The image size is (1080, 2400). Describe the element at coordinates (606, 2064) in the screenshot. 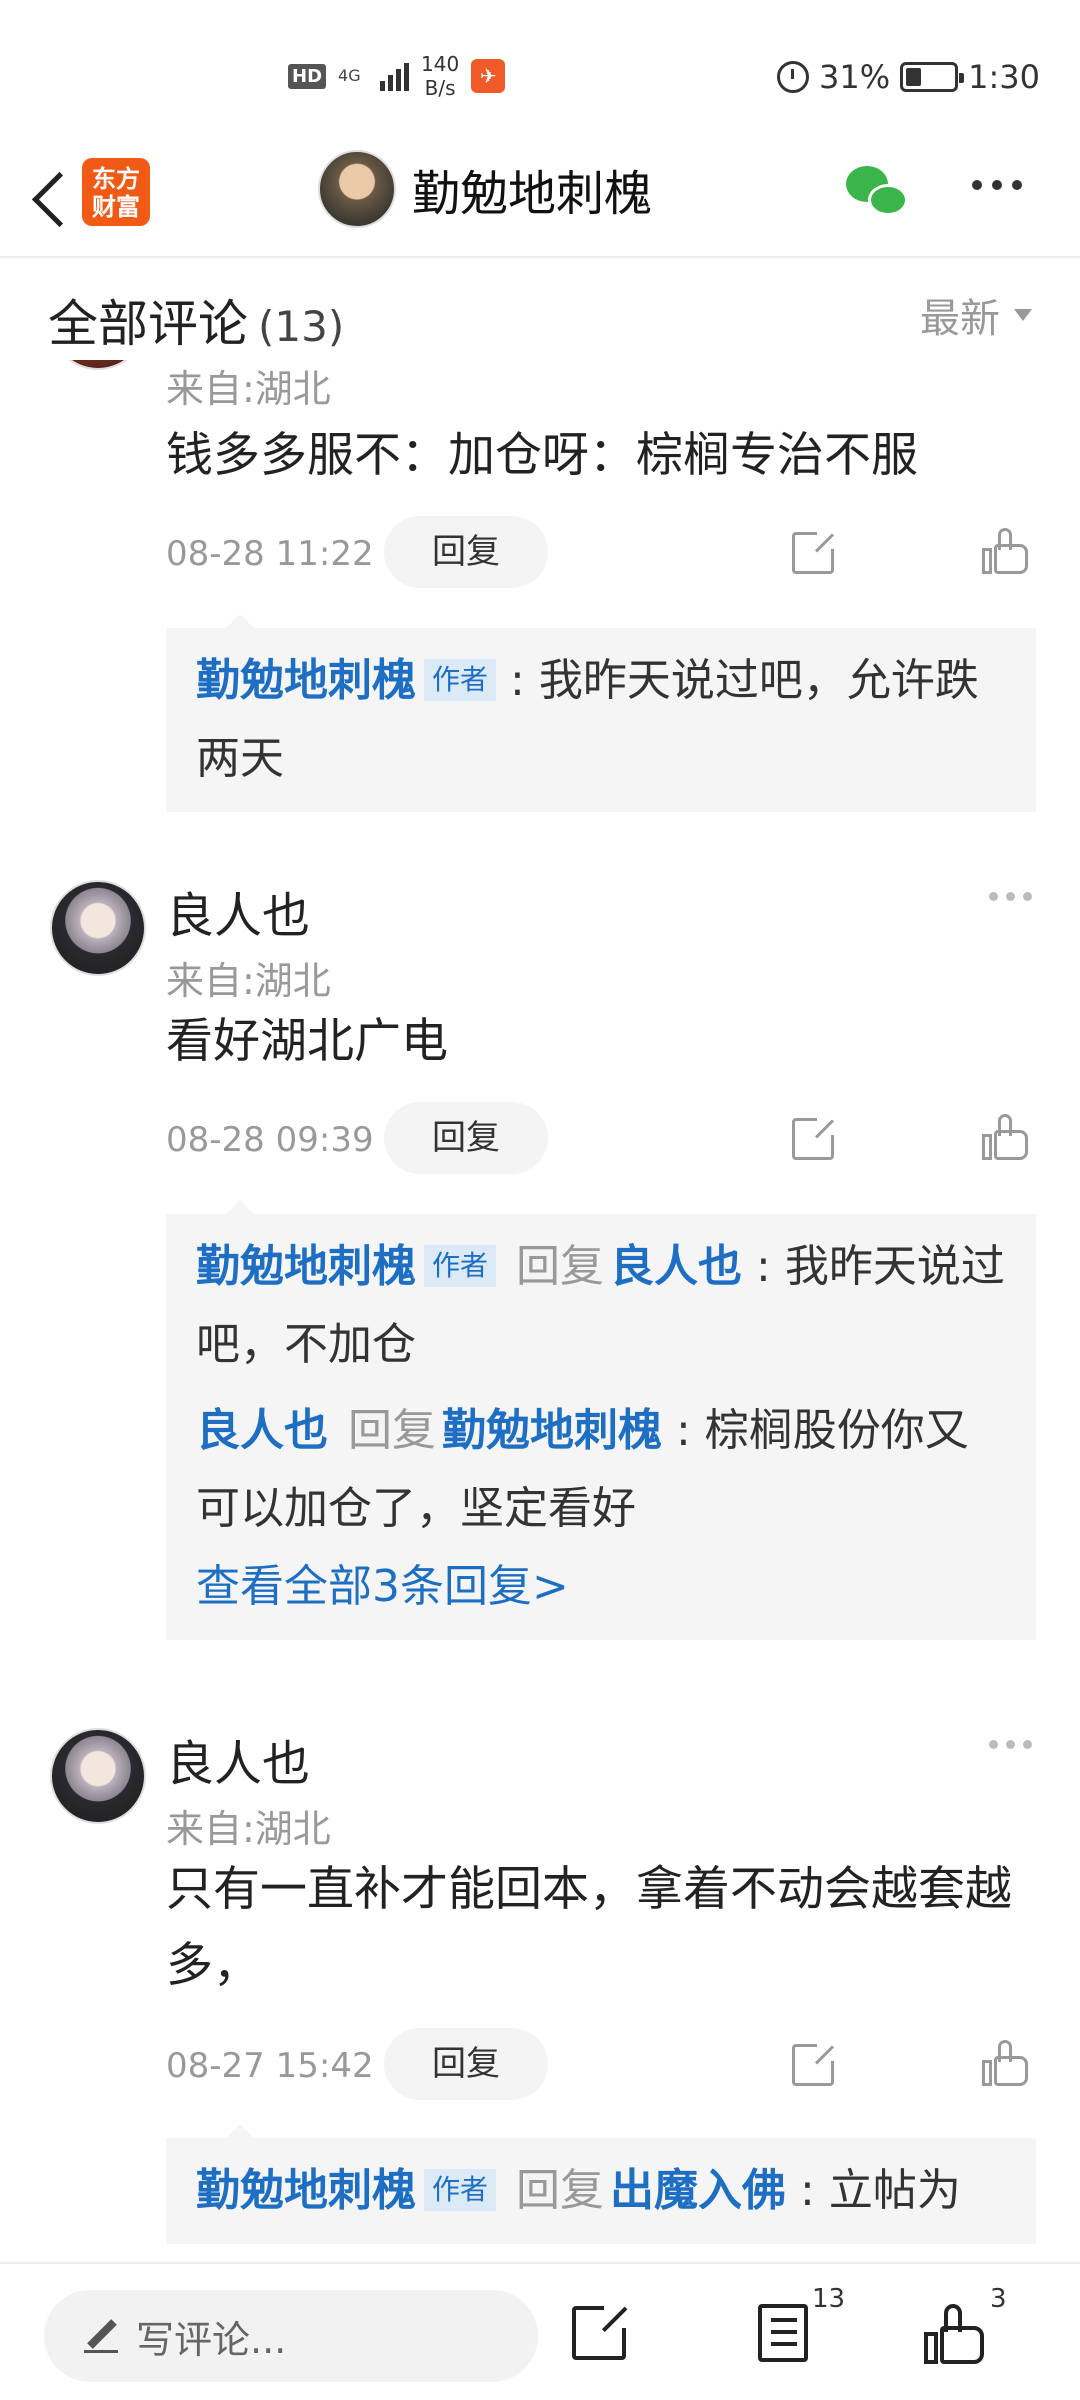

I see `comment-actions: 08-27 15:42 回复` at that location.